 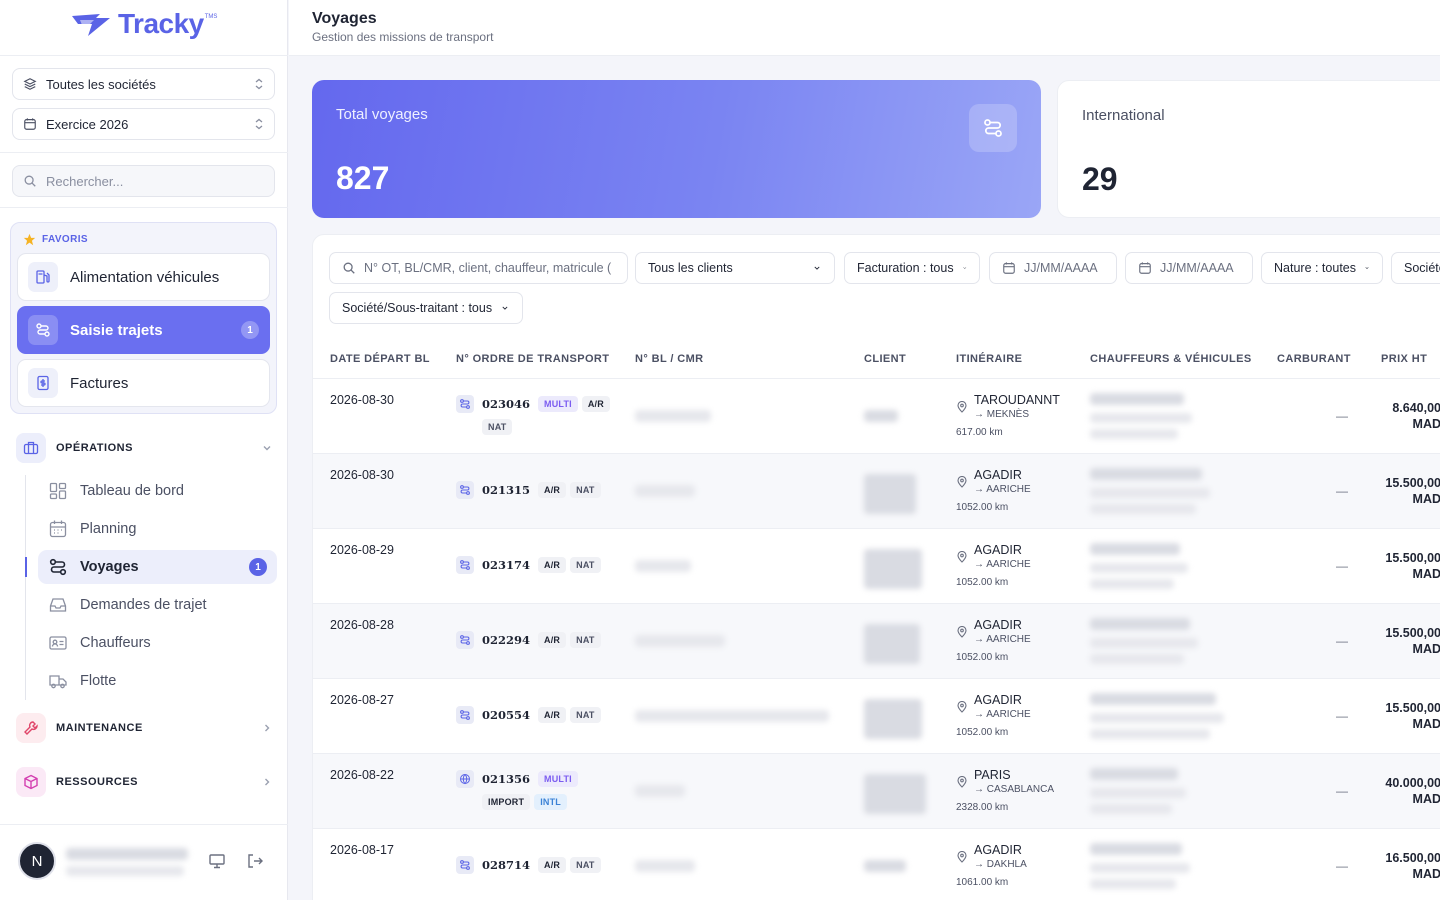 I want to click on section-operations: OPÉRATIONS, so click(x=144, y=448).